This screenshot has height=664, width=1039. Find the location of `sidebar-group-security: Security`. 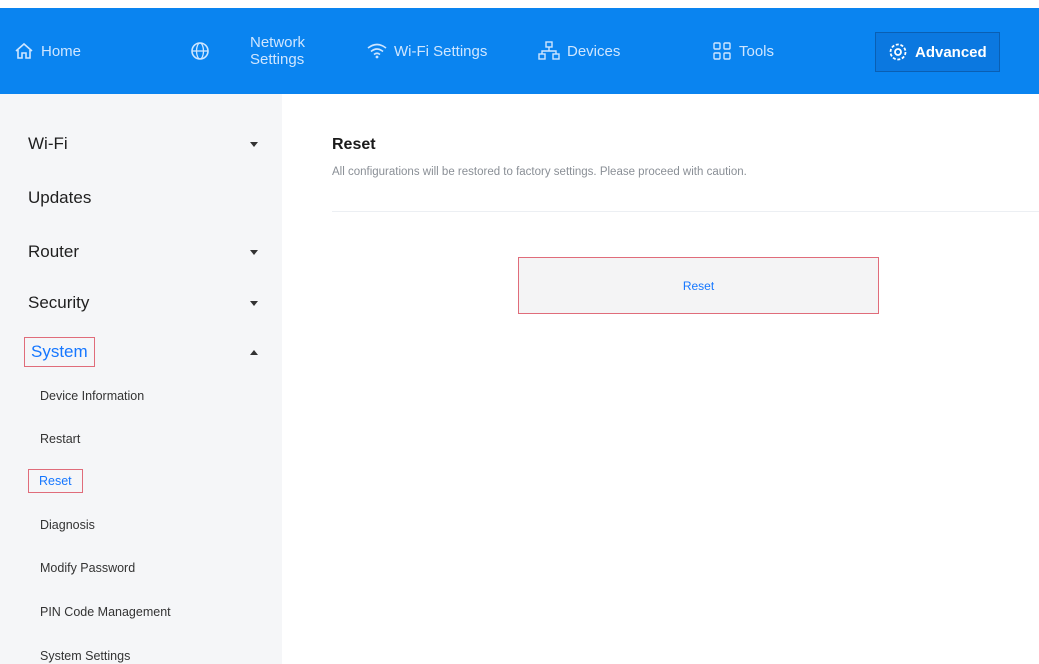

sidebar-group-security: Security is located at coordinates (148, 303).